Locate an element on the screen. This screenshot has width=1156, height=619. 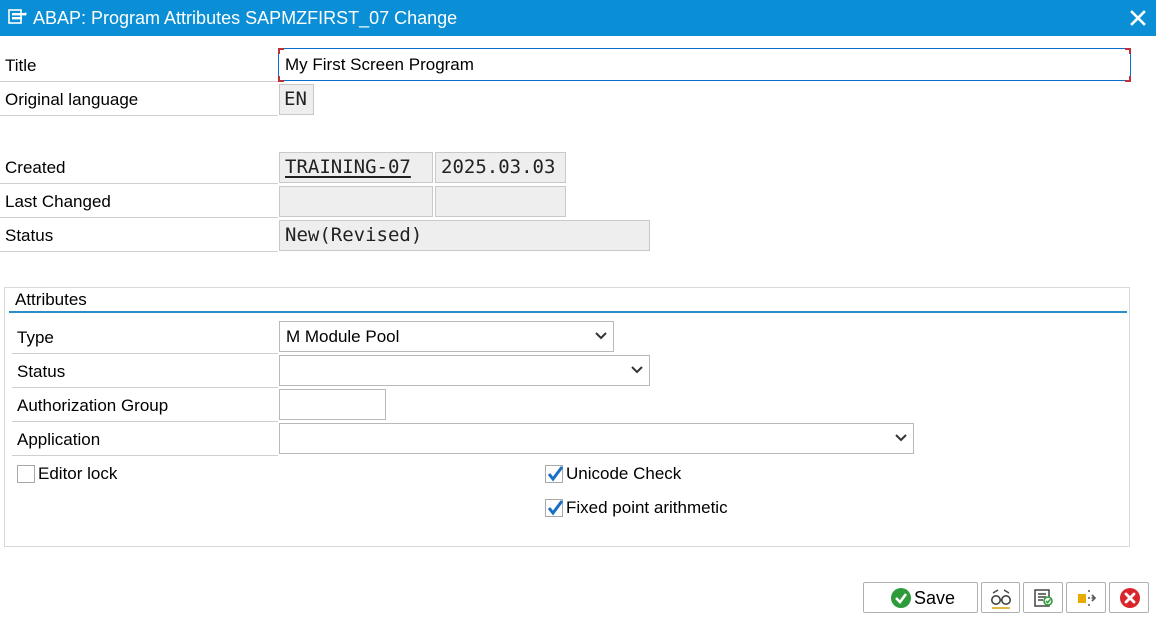
application-dropdown is located at coordinates (596, 438).